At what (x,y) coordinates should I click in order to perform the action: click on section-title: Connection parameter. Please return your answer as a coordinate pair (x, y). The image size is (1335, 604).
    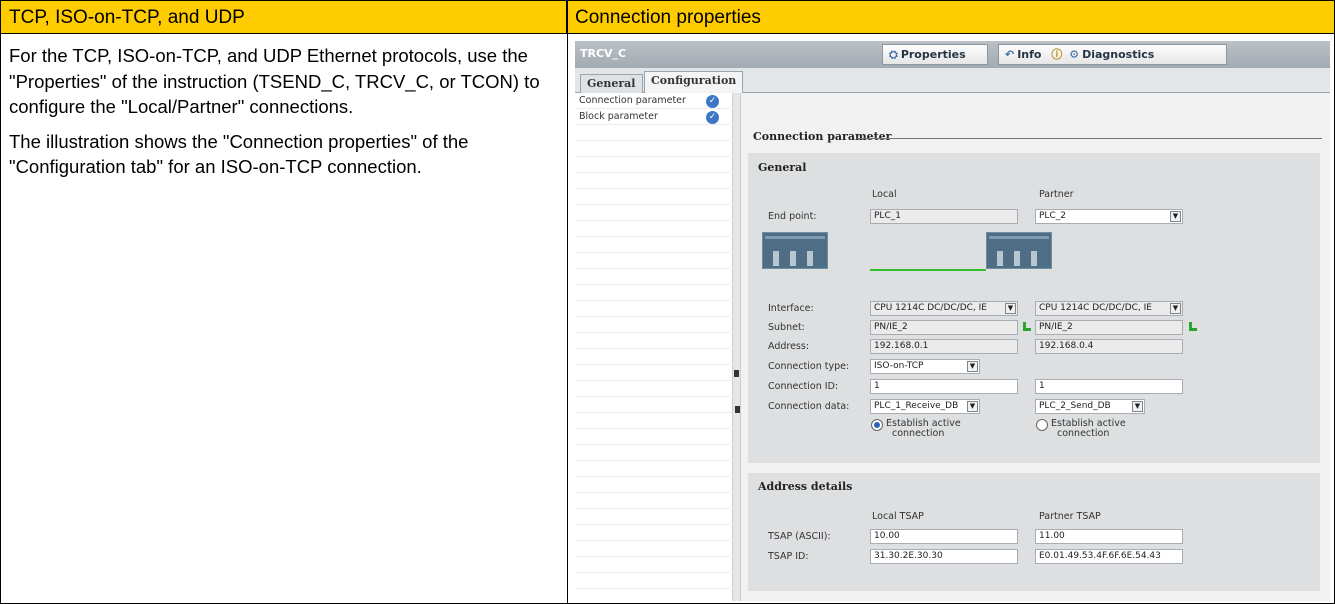
    Looking at the image, I should click on (822, 136).